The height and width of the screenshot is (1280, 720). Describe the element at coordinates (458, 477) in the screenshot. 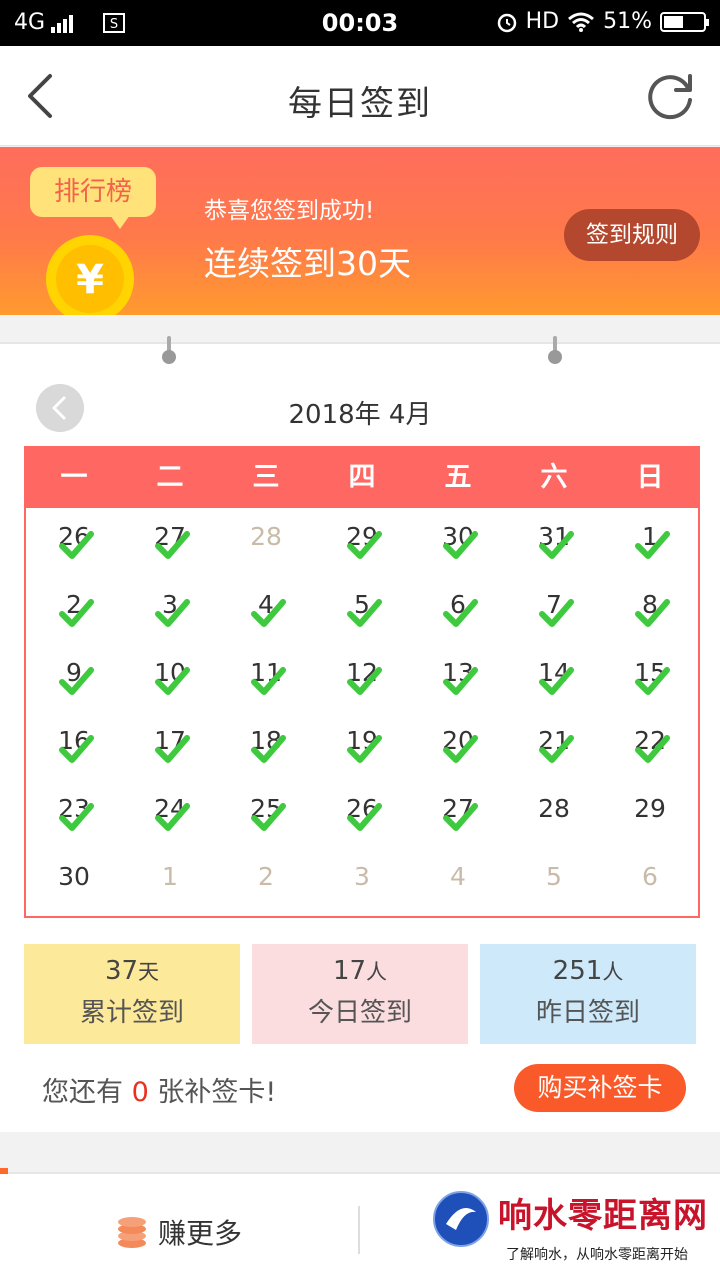

I see `weekday-label: 五` at that location.